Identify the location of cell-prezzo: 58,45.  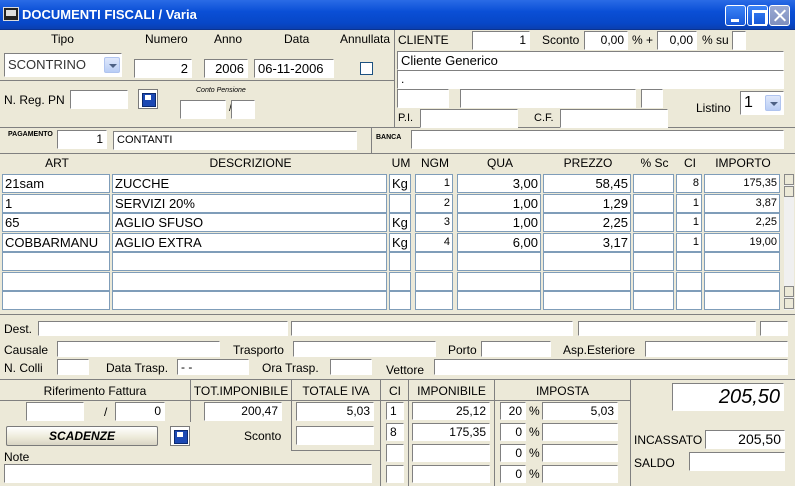
(587, 183).